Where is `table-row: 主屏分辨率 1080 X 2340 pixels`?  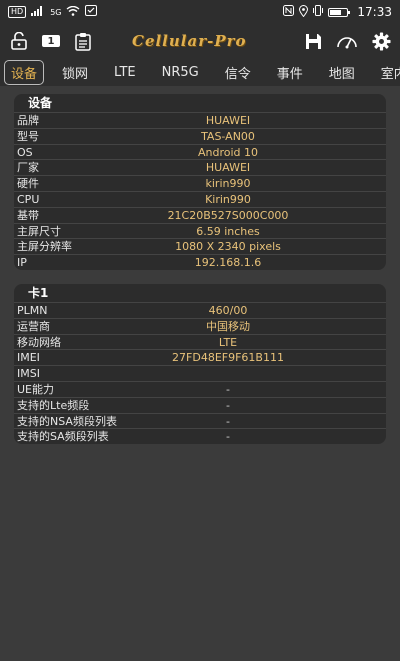 table-row: 主屏分辨率 1080 X 2340 pixels is located at coordinates (200, 246).